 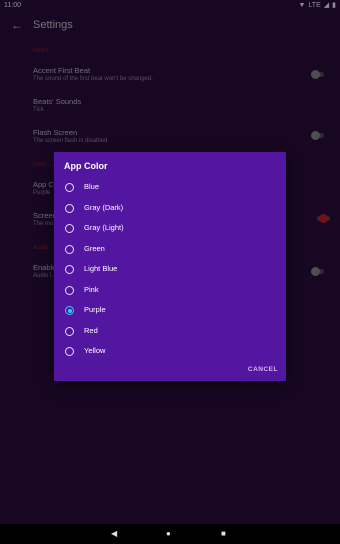 What do you see at coordinates (114, 533) in the screenshot?
I see `back-nav-icon: ◀` at bounding box center [114, 533].